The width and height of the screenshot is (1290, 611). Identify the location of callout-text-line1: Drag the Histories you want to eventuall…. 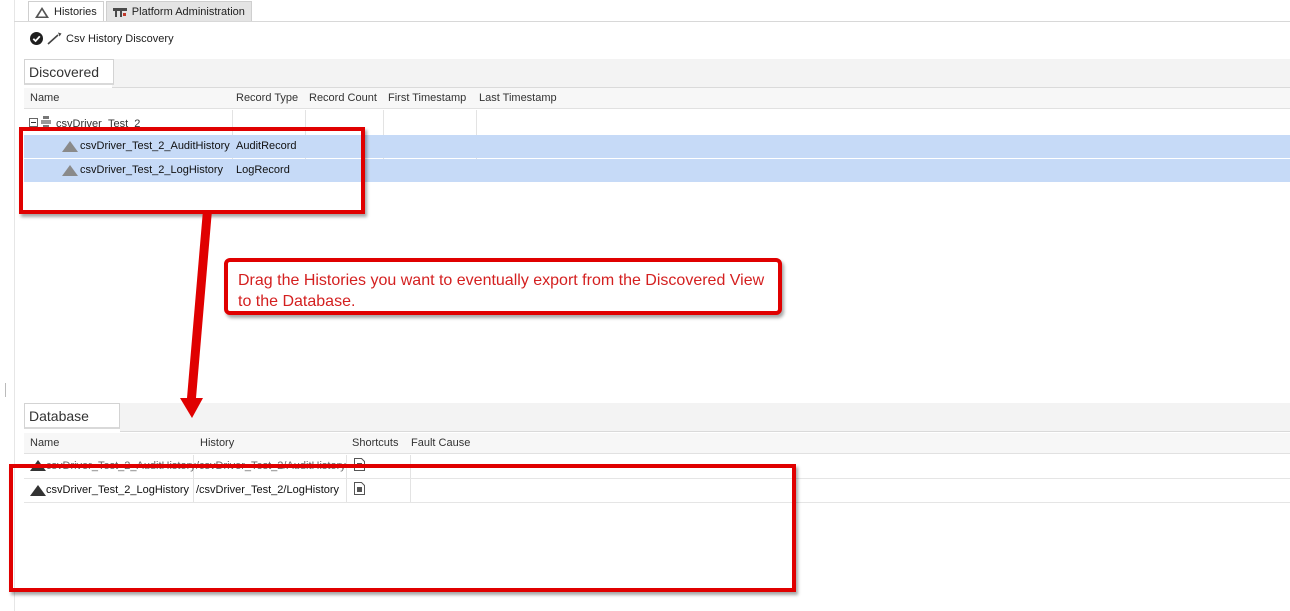
(501, 280).